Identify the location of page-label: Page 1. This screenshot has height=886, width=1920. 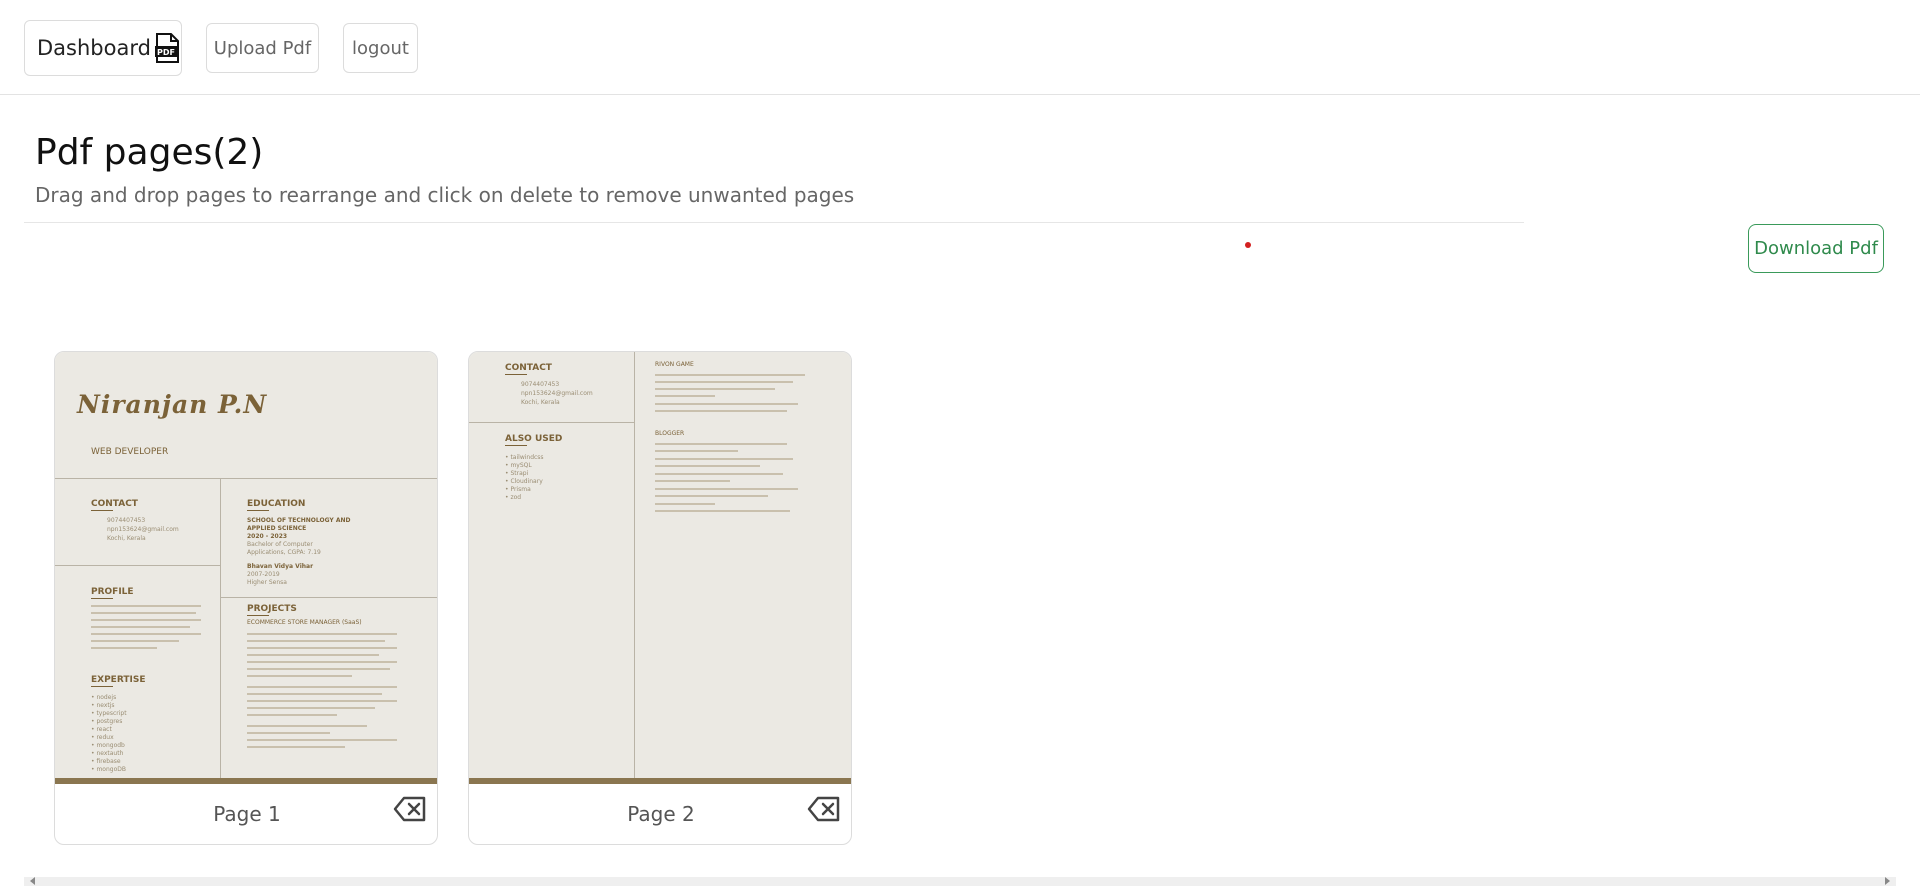
(247, 814).